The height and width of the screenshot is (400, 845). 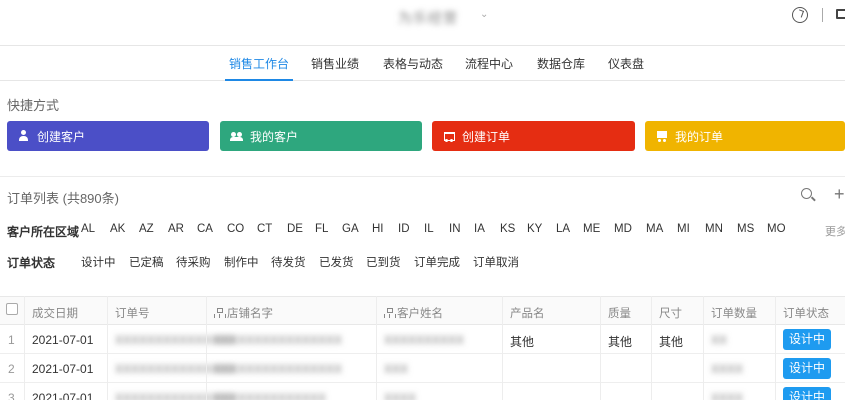 What do you see at coordinates (486, 136) in the screenshot?
I see `create-order-label: 创建订单` at bounding box center [486, 136].